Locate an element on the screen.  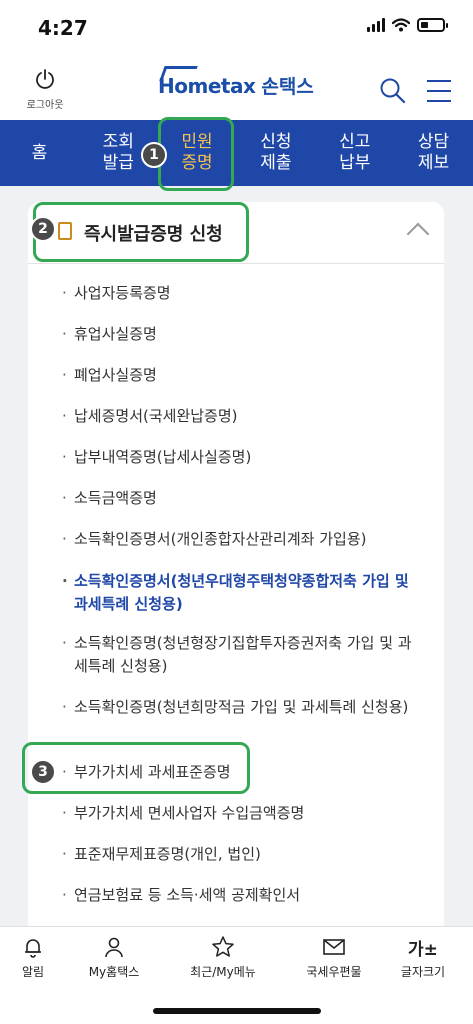
list-item: 휴업사실증명 is located at coordinates (240, 334).